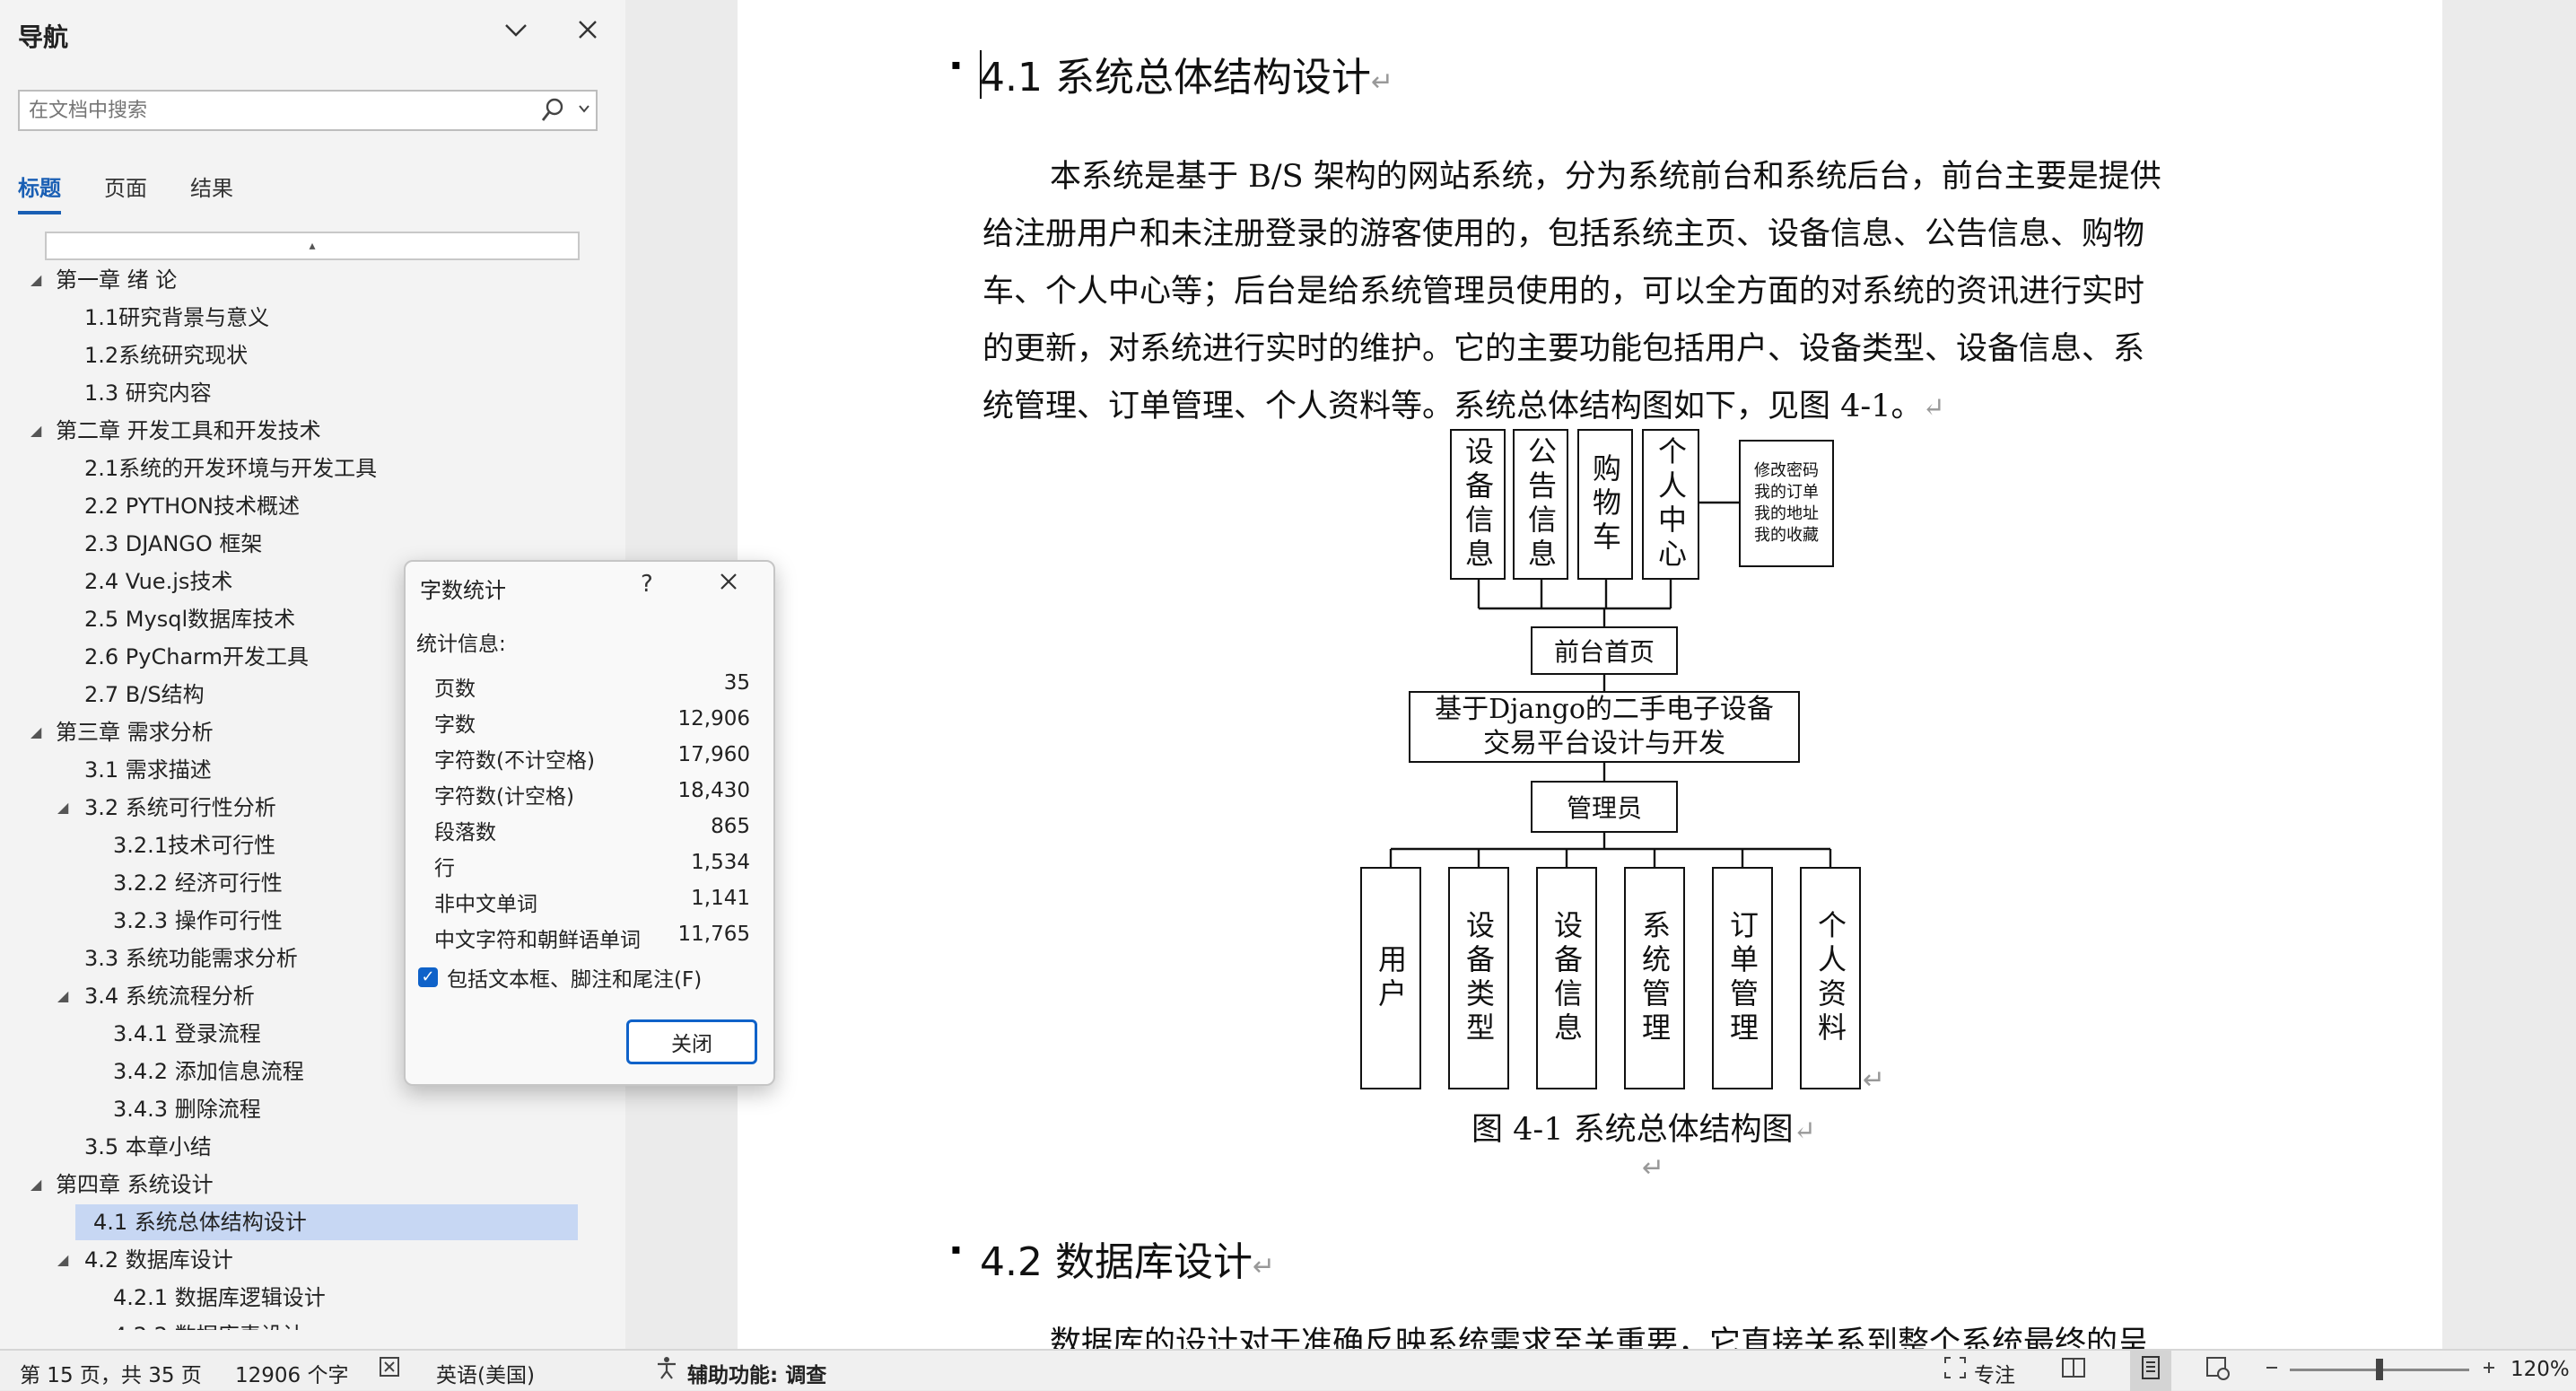 This screenshot has height=1391, width=2576. I want to click on node-personal-data: 个人资料, so click(1831, 978).